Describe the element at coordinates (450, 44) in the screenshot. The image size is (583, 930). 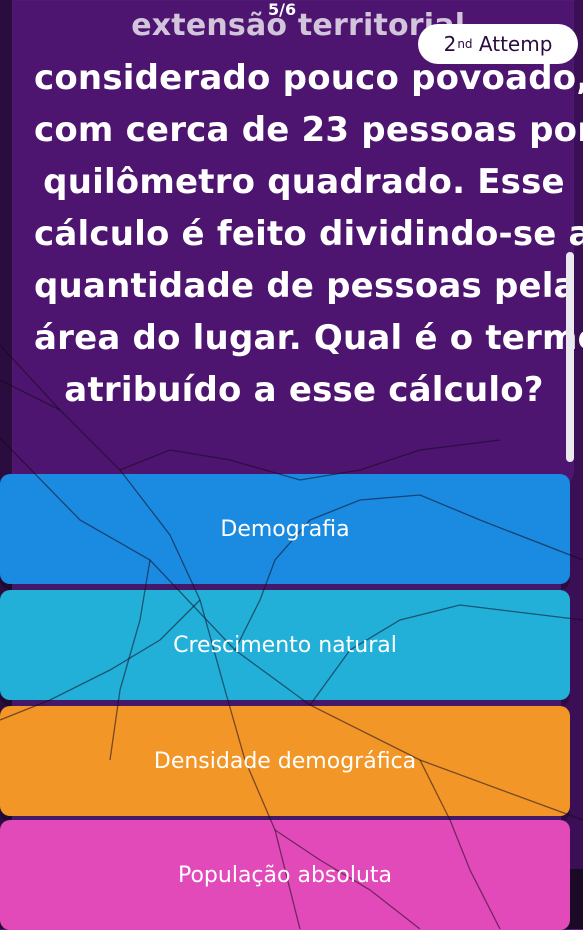
I see `attempt-number: 2` at that location.